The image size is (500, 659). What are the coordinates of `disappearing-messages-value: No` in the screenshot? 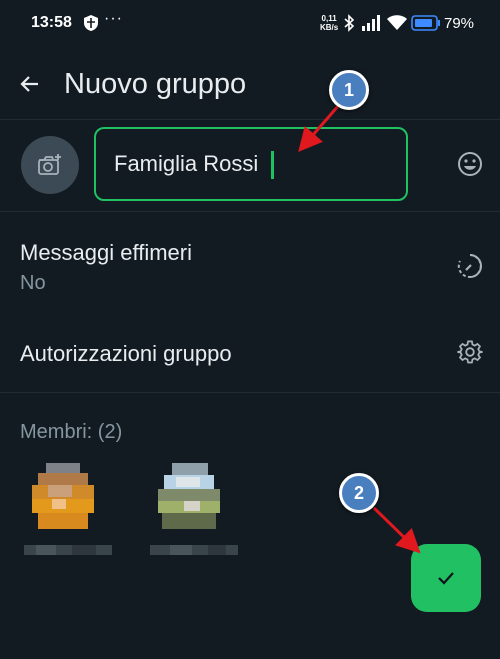 It's located at (33, 283).